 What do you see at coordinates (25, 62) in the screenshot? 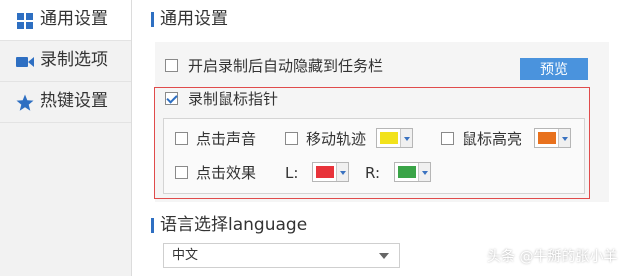
I see `video-icon` at bounding box center [25, 62].